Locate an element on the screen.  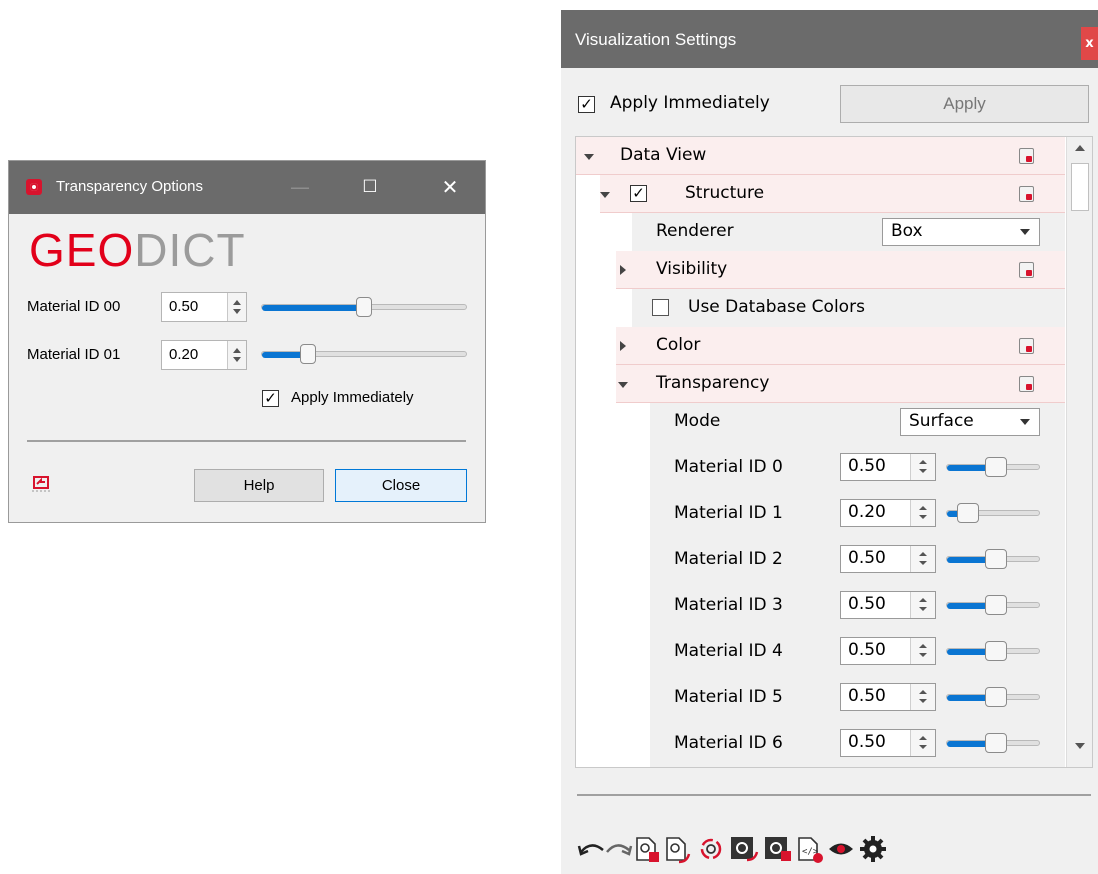
material-row: Material ID 3 0.50 is located at coordinates (857, 606).